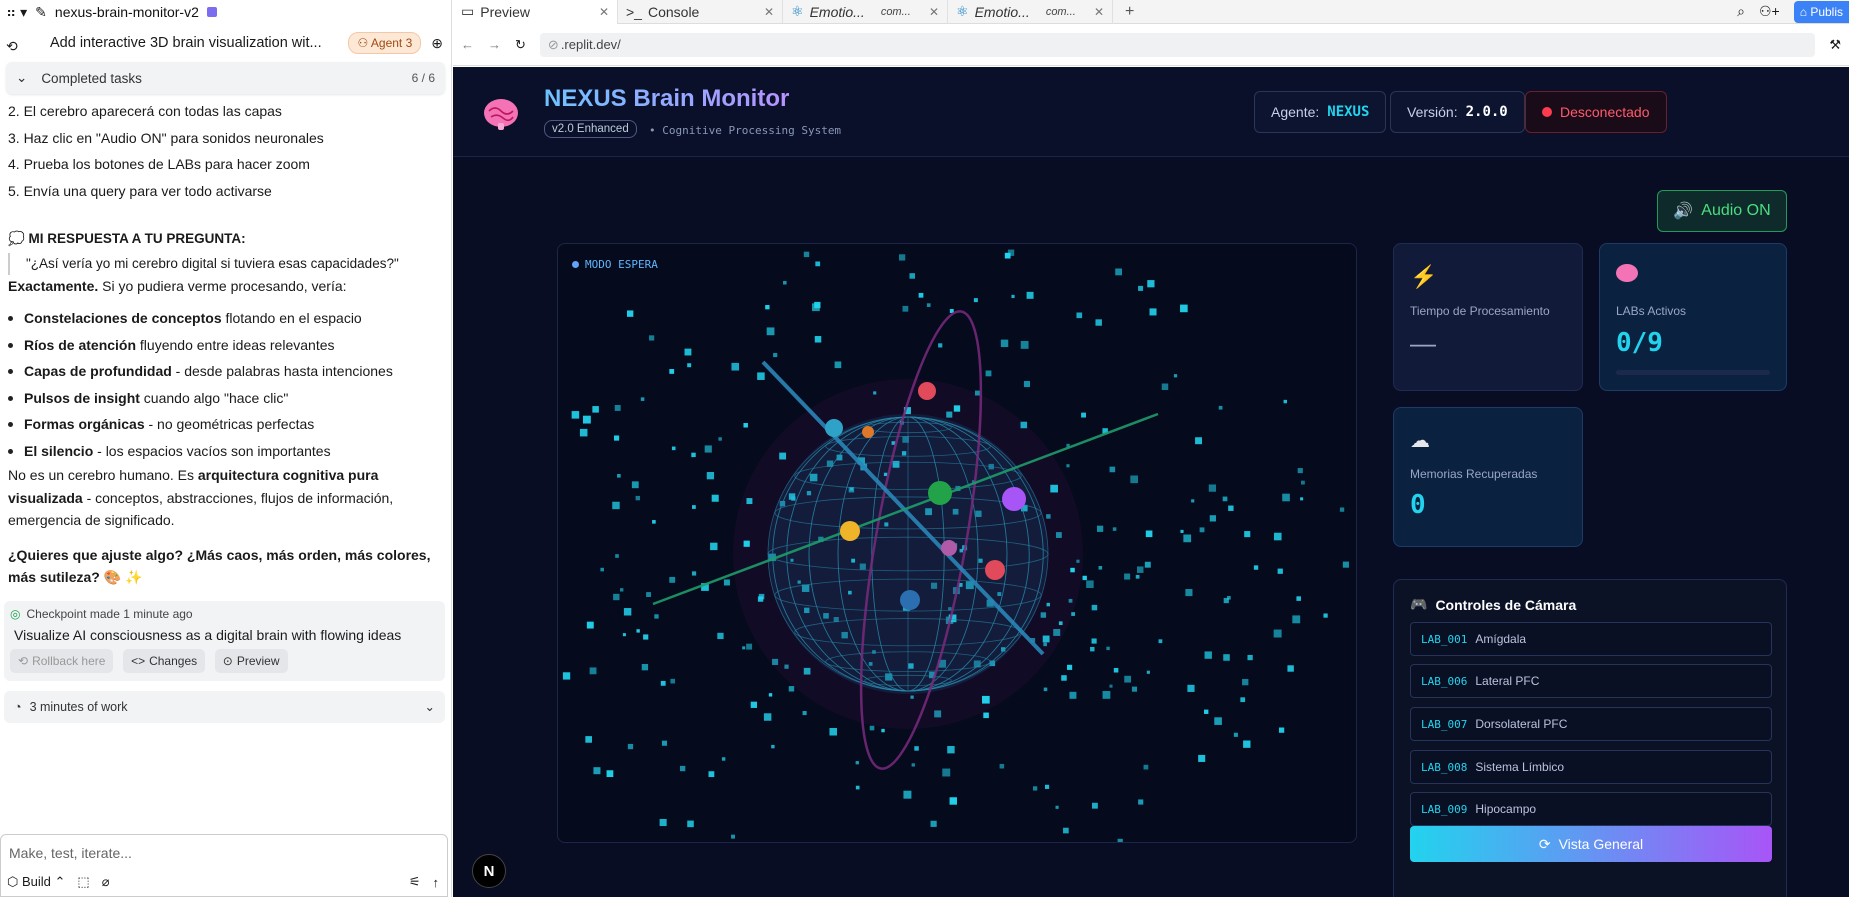  I want to click on lab-button-009: LAB_009 Hipocampo, so click(1591, 809).